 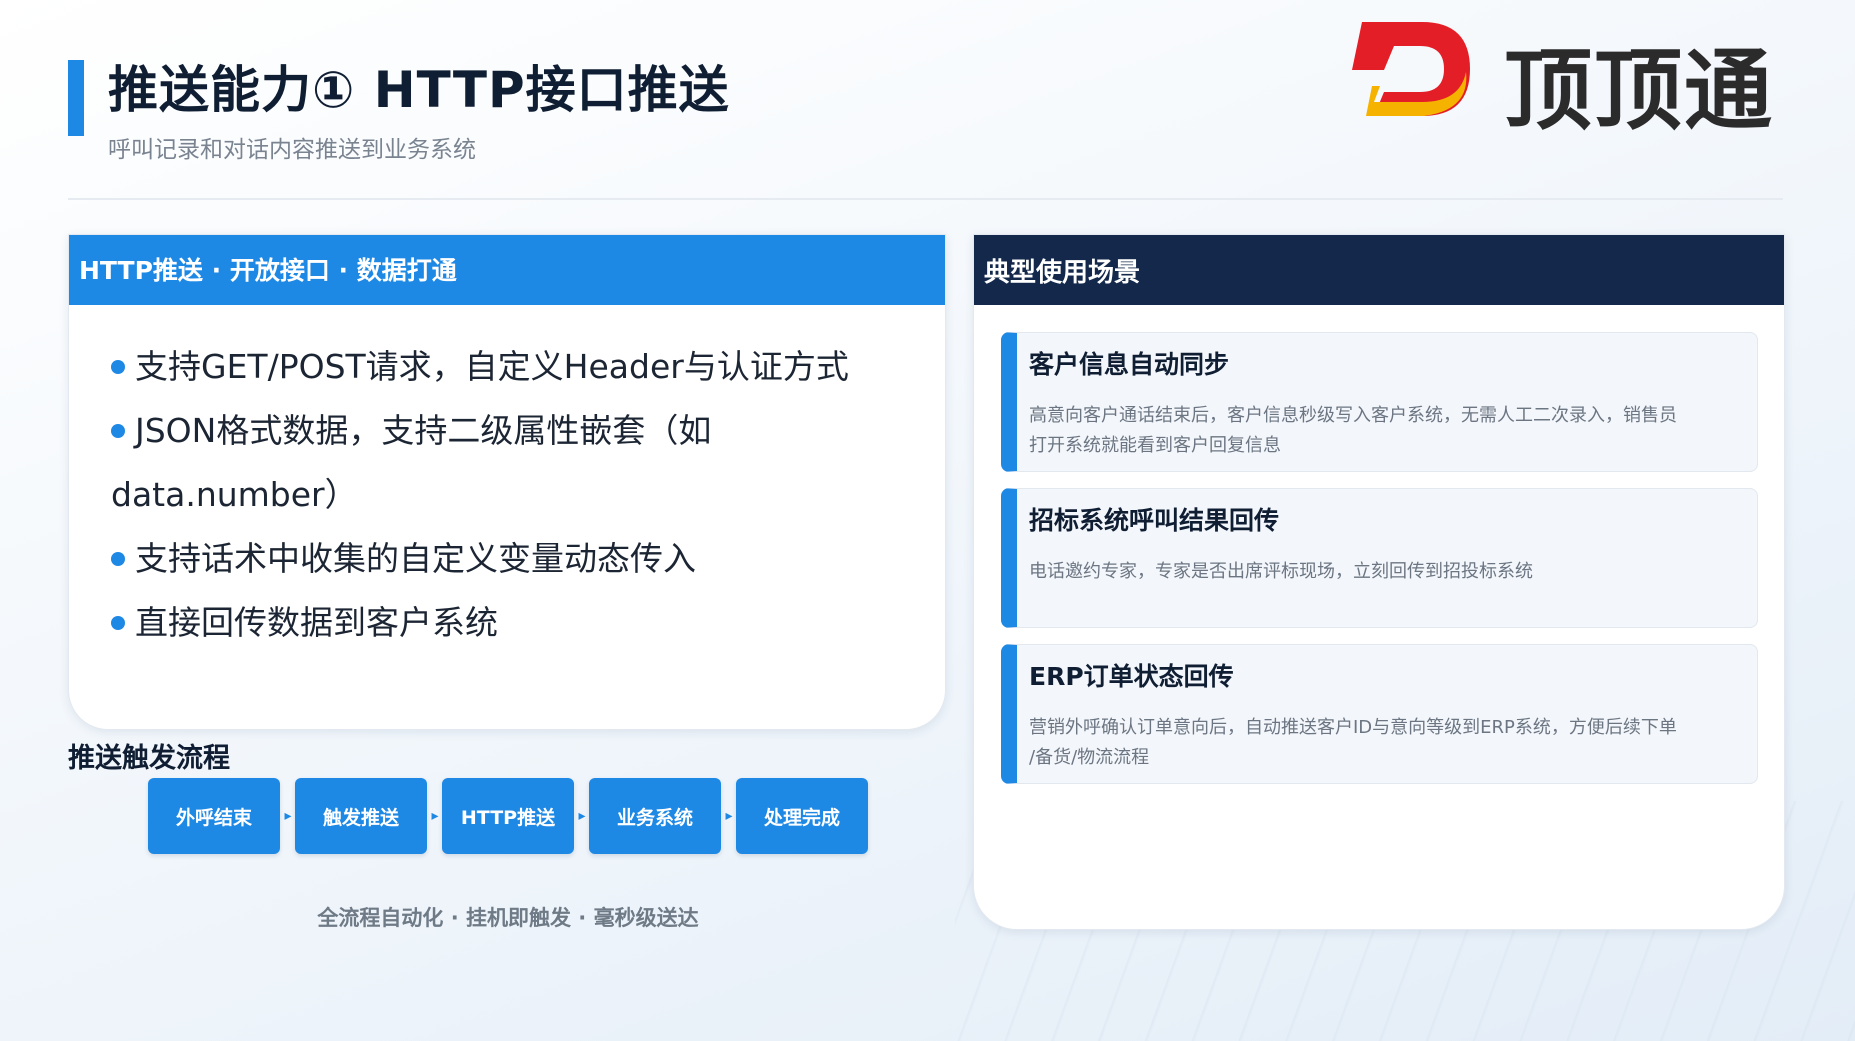 I want to click on logo-text: 顶顶通, so click(x=1639, y=90).